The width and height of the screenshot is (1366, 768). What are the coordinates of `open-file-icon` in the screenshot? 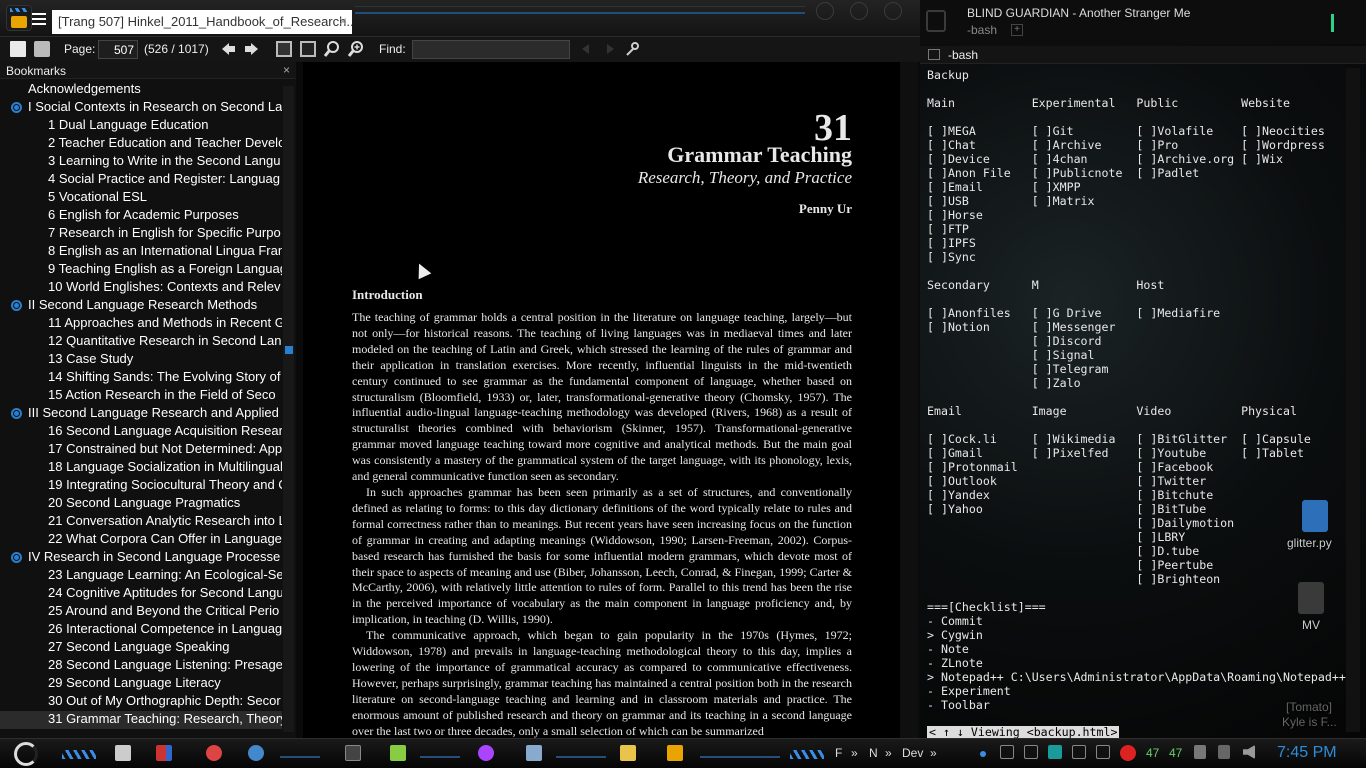 It's located at (18, 49).